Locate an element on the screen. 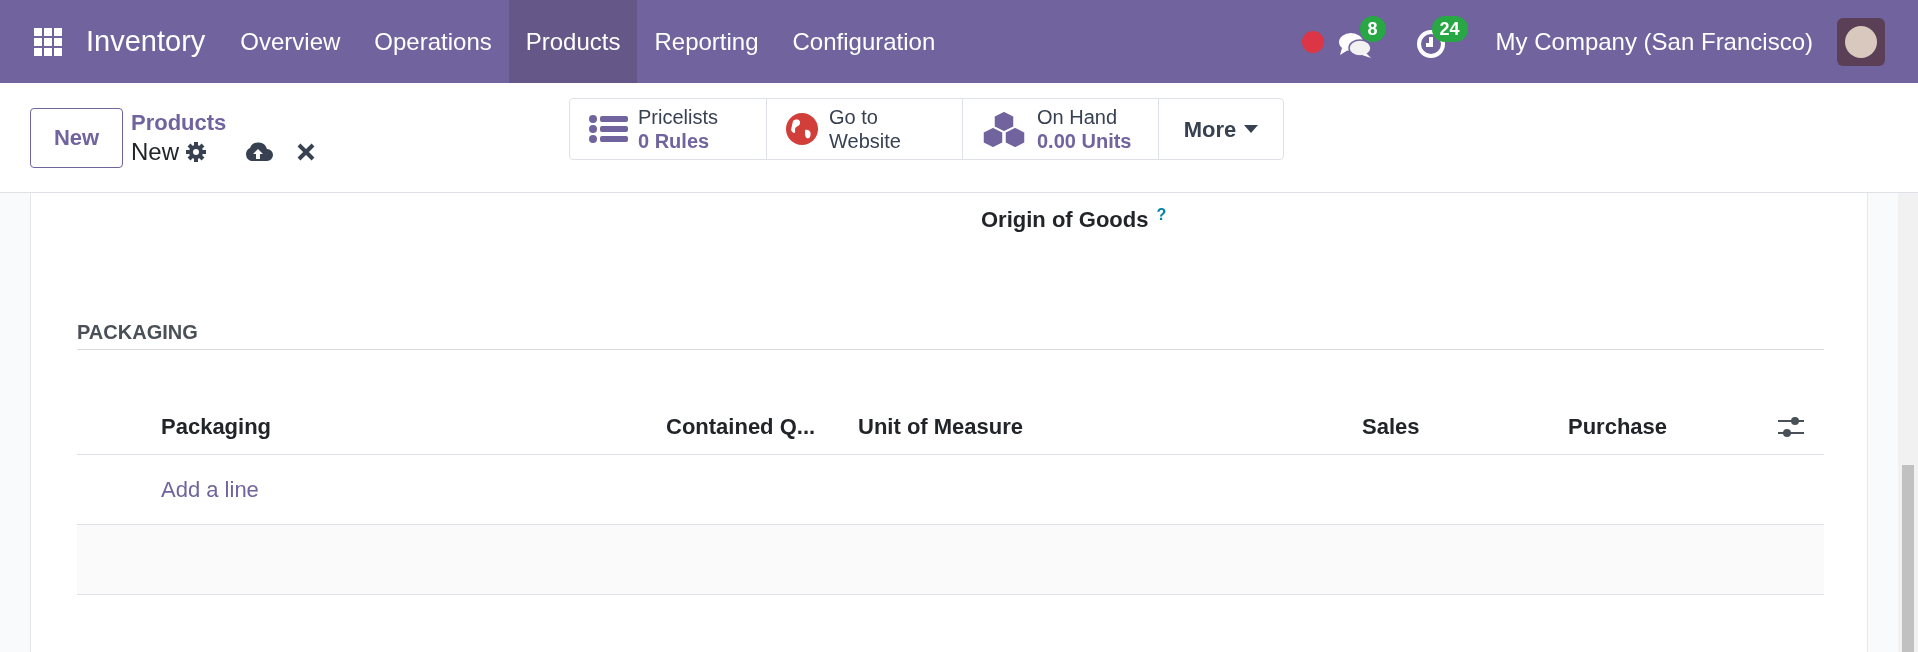 The height and width of the screenshot is (652, 1918). new-button: New is located at coordinates (76, 137).